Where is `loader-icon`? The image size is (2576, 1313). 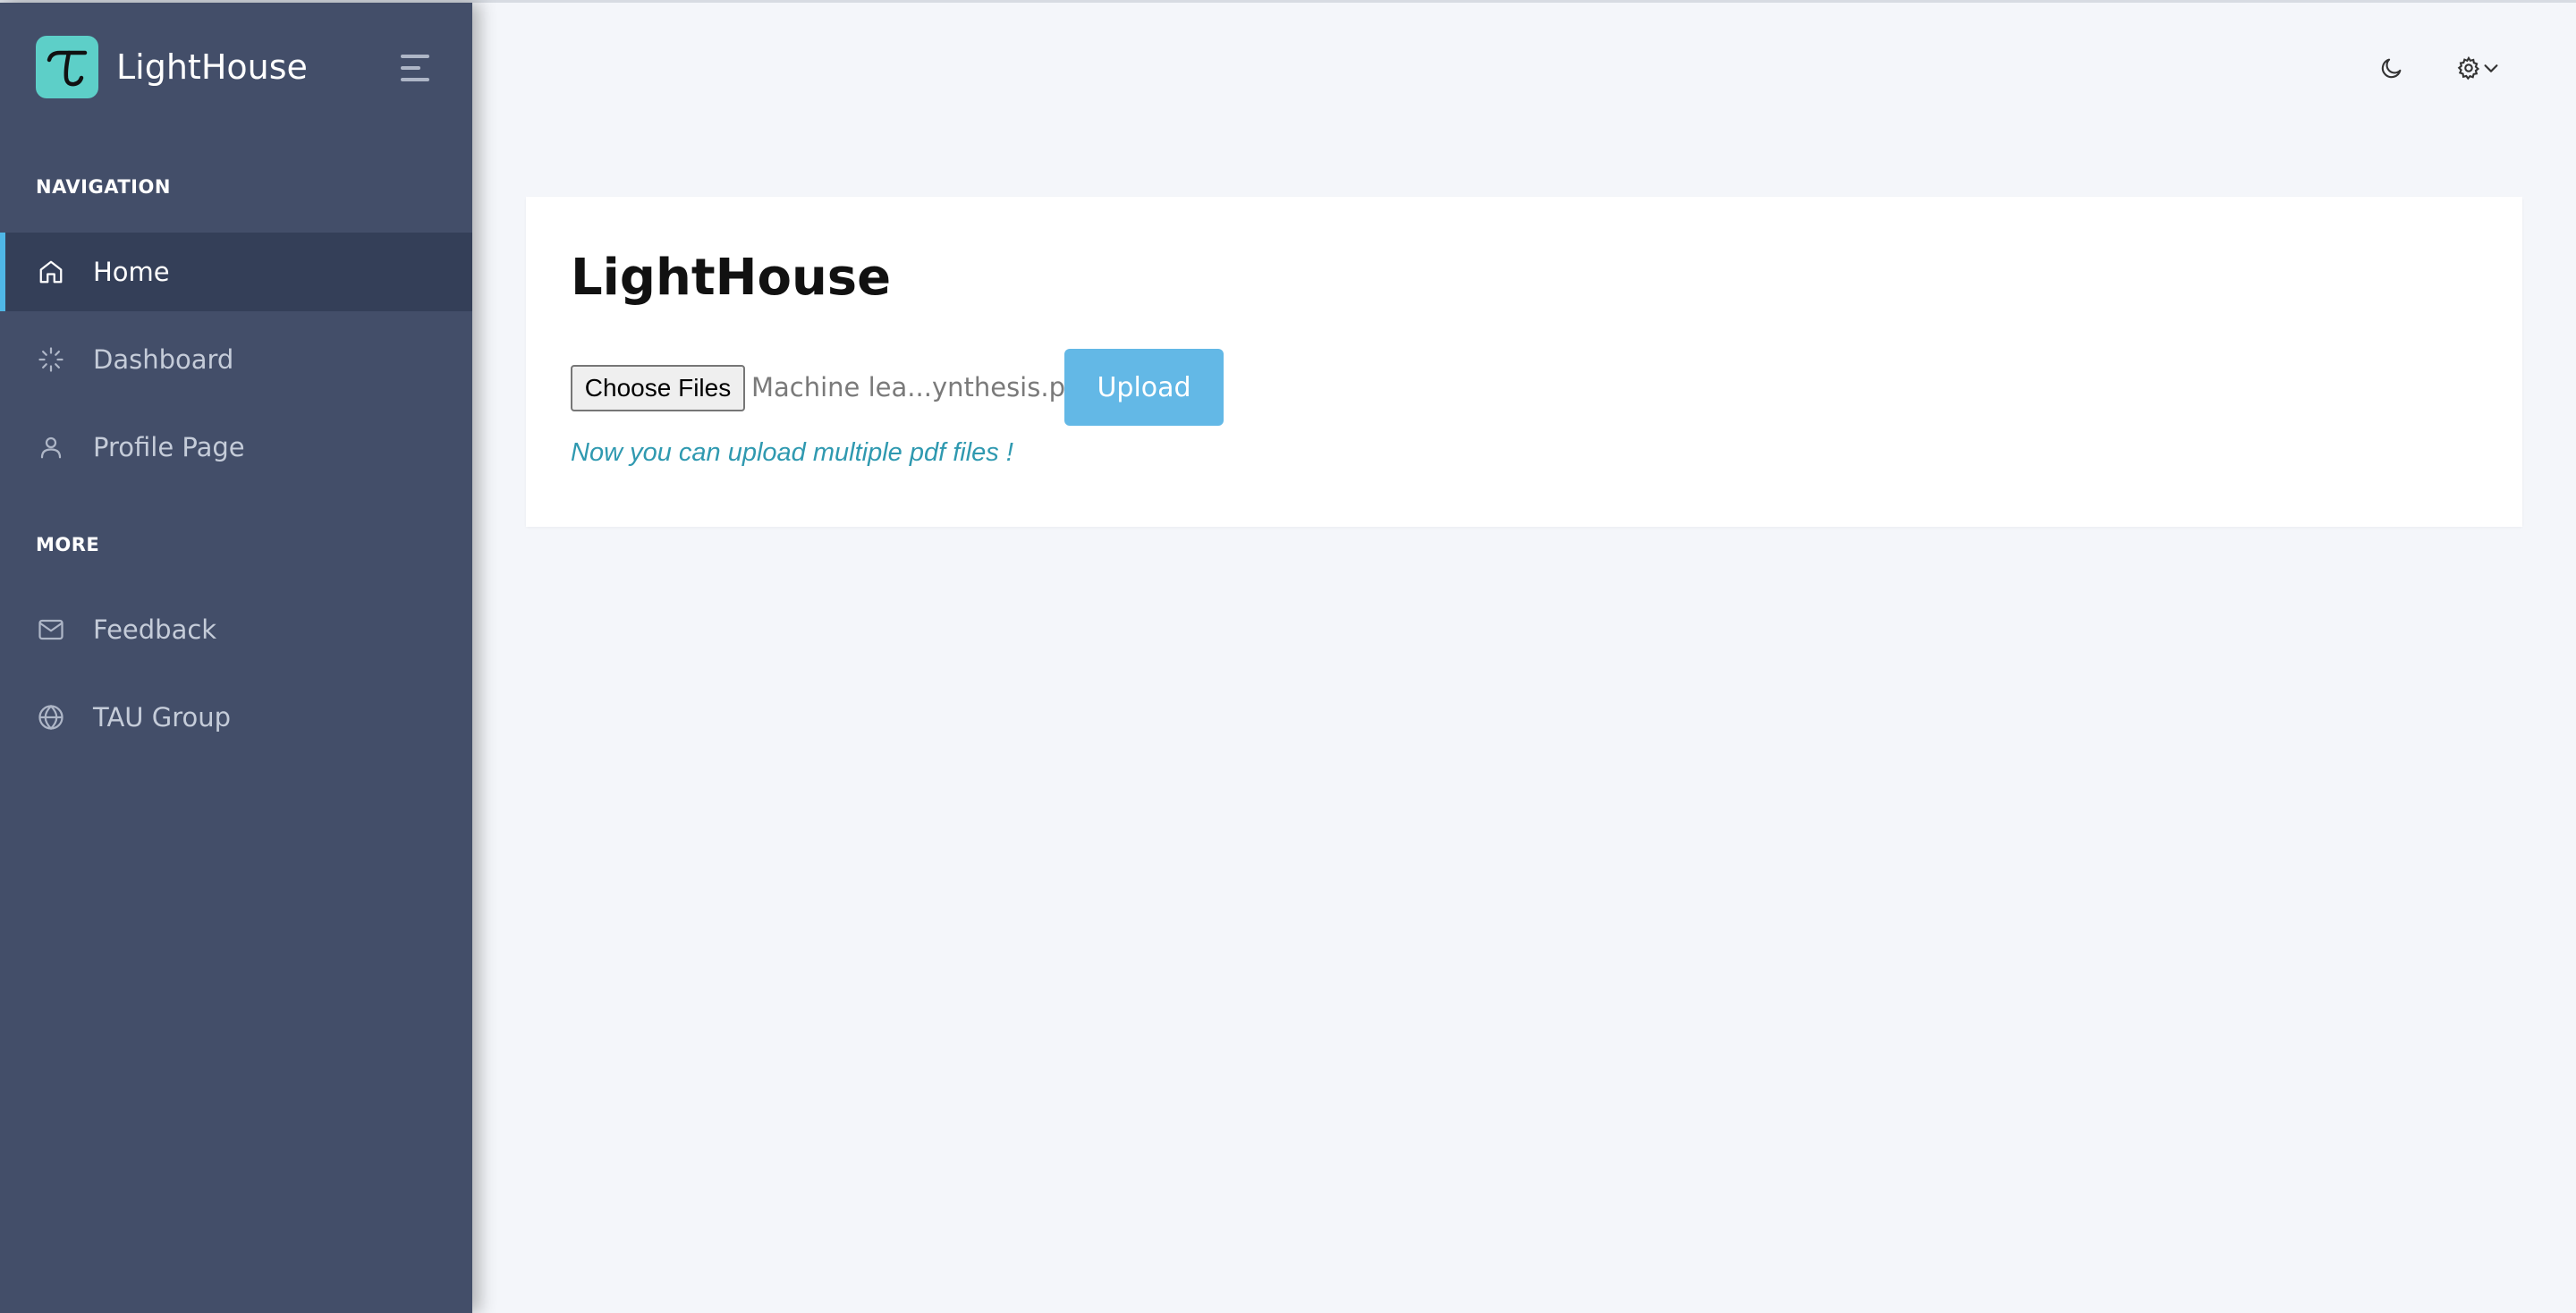
loader-icon is located at coordinates (51, 359).